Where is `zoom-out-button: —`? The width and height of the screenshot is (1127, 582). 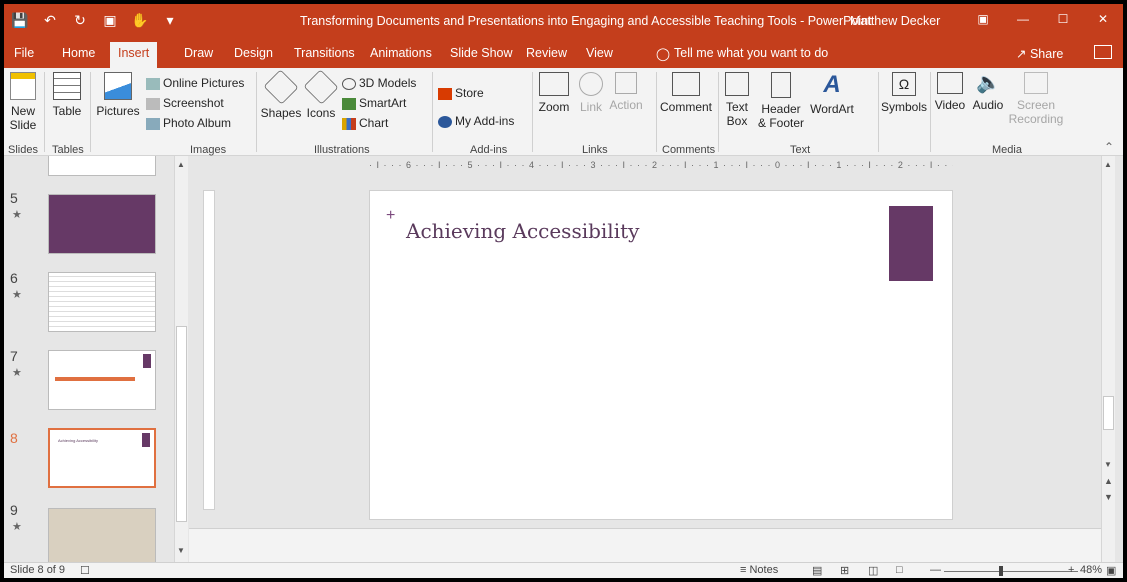
zoom-out-button: — is located at coordinates (935, 570).